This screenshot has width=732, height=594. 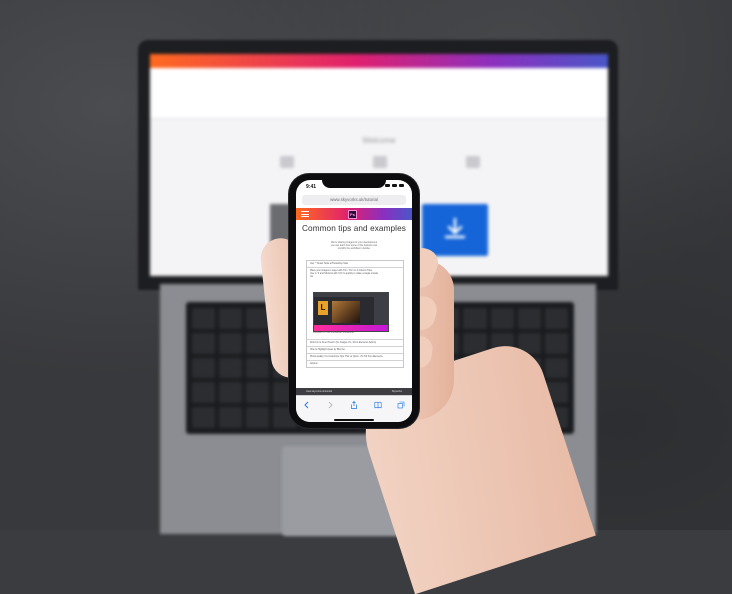 I want to click on battery-icon, so click(x=401, y=185).